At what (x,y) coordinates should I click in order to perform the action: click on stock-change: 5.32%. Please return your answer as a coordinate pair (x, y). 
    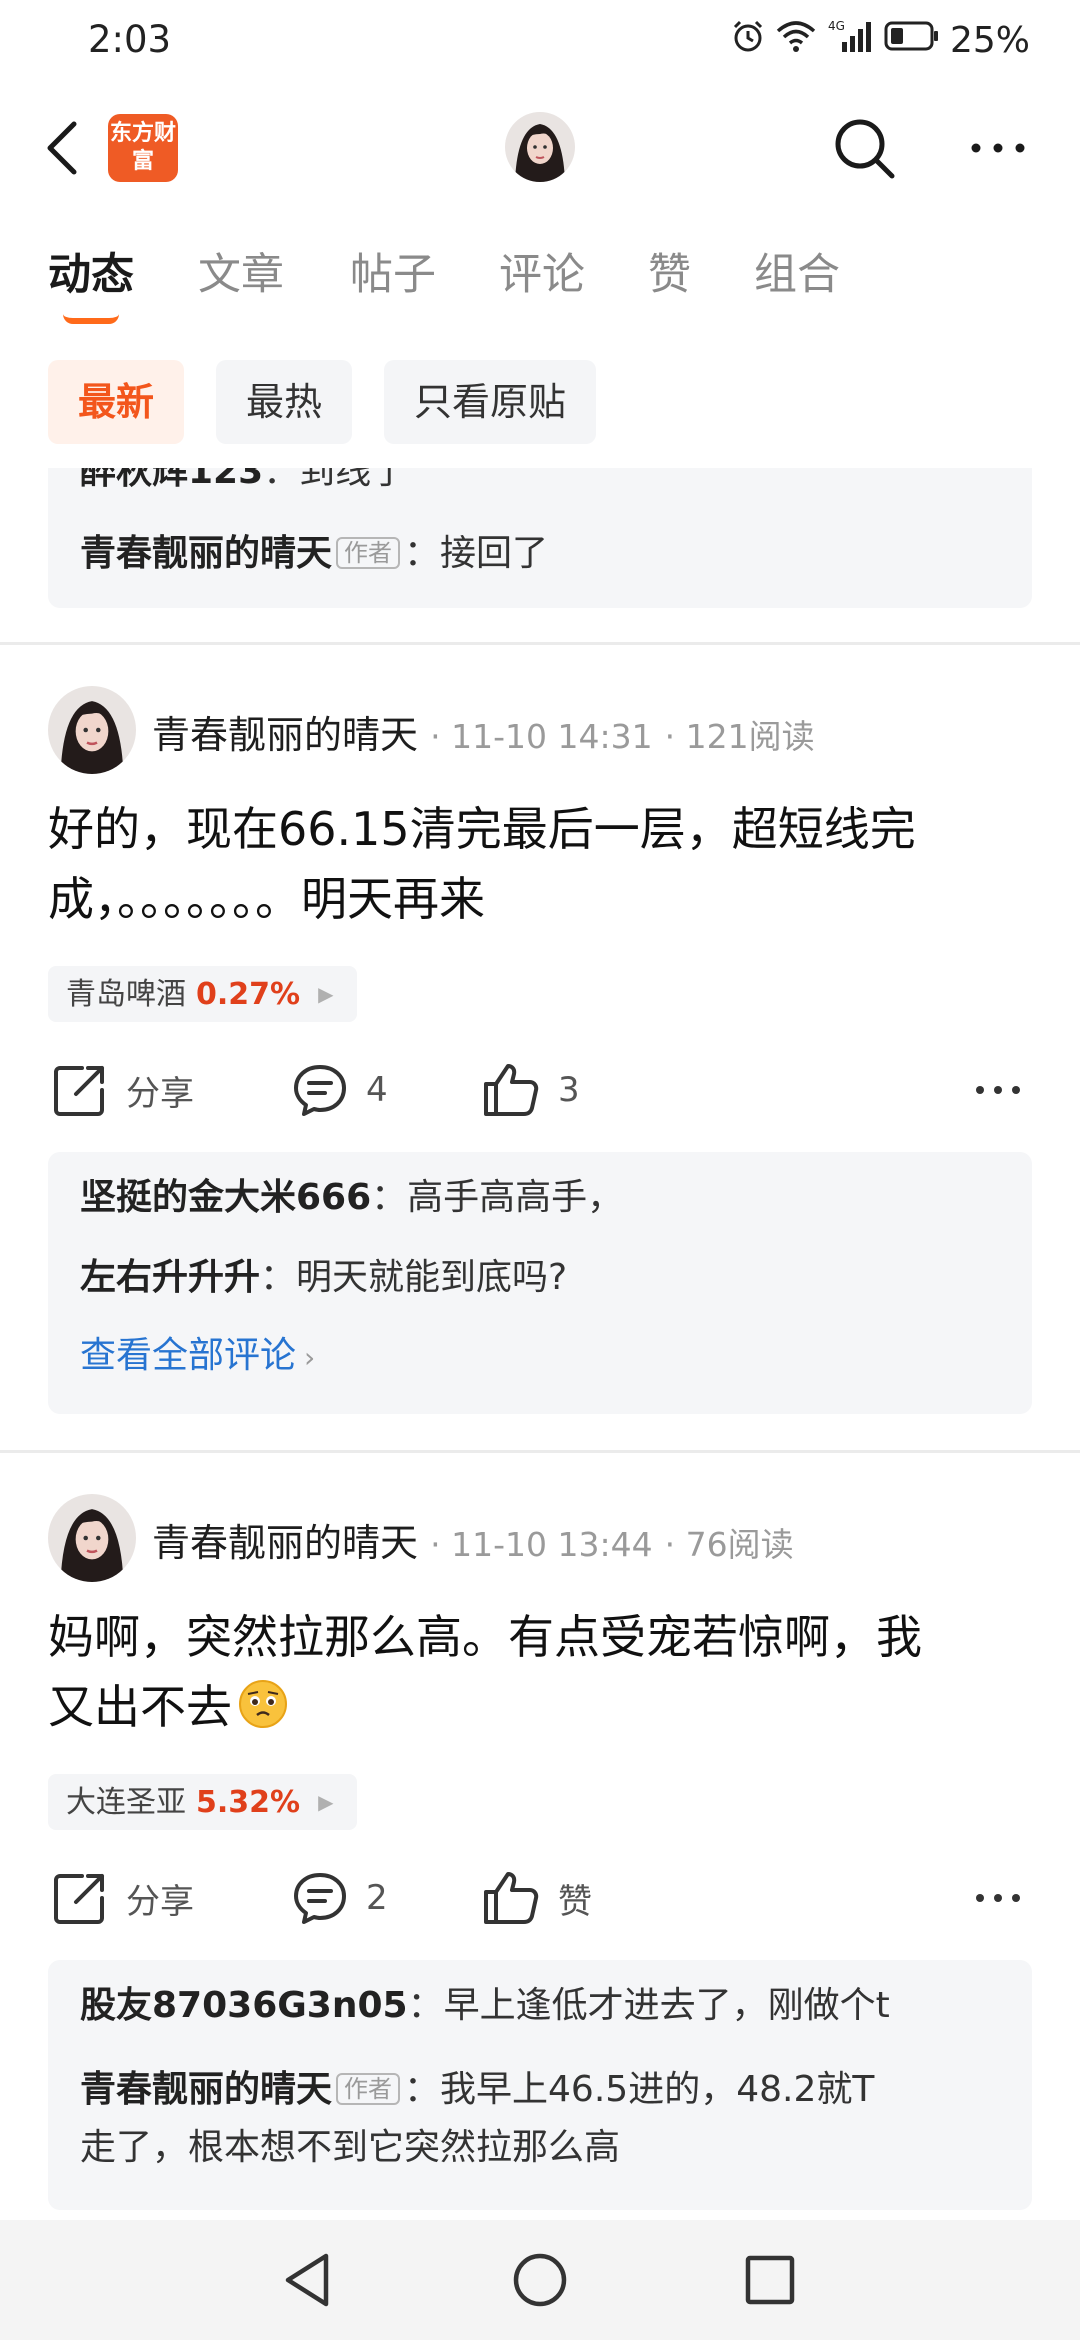
    Looking at the image, I should click on (248, 1802).